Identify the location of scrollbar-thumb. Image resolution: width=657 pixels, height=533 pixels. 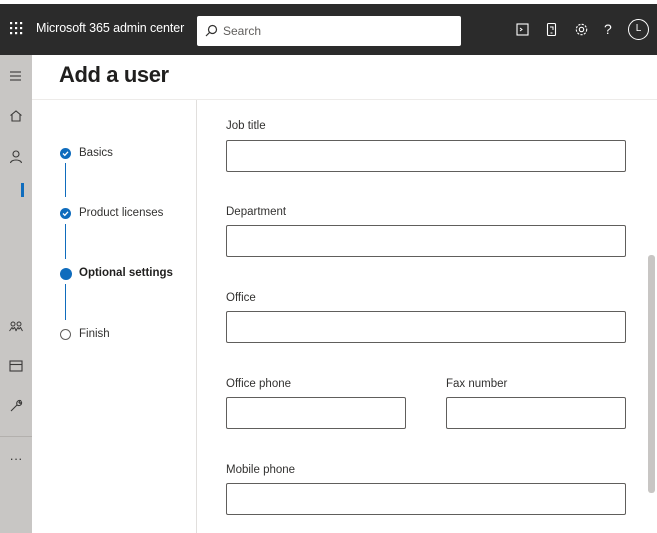
(651, 374).